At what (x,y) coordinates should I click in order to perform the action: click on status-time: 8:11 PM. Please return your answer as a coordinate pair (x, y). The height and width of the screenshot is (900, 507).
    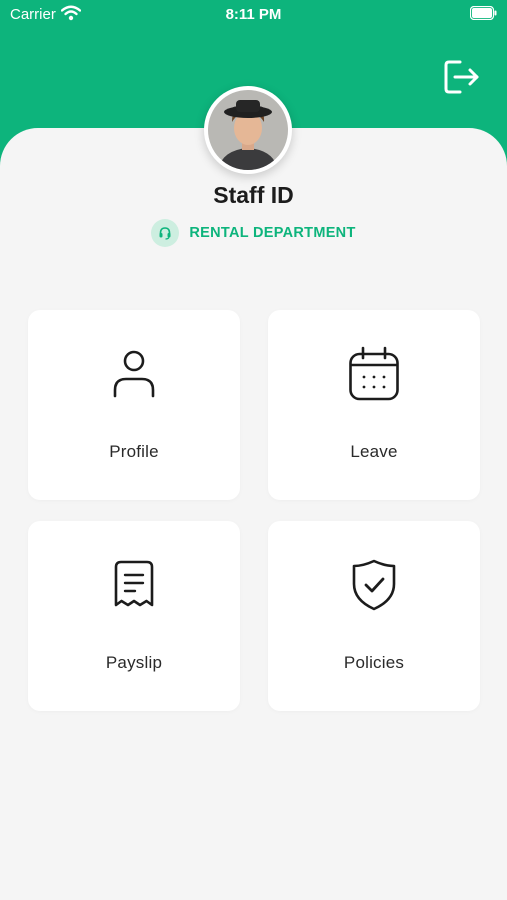
    Looking at the image, I should click on (253, 14).